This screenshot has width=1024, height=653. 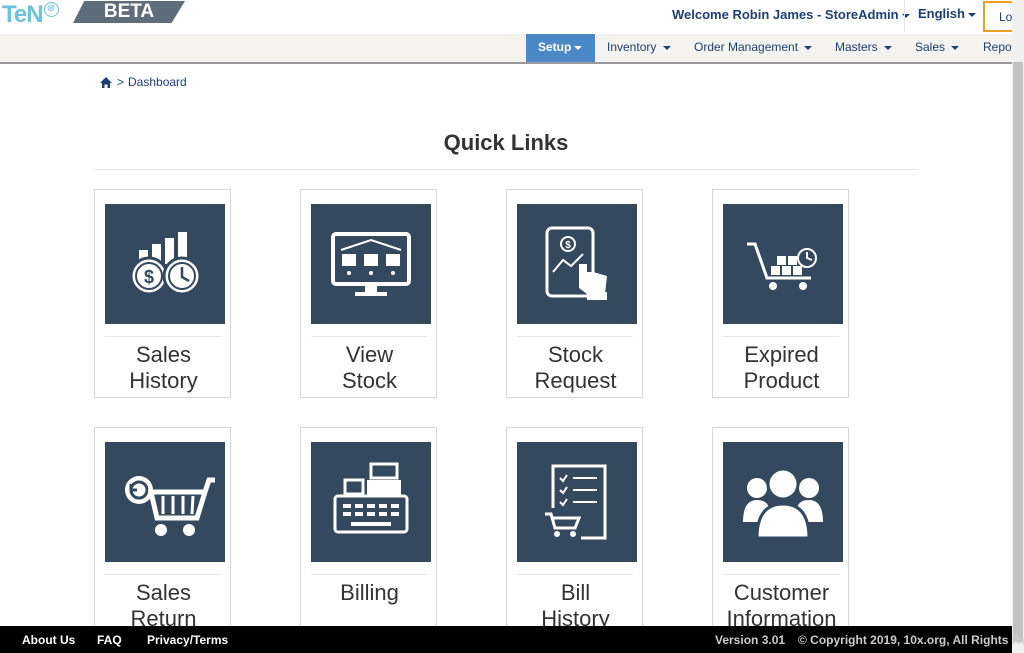 What do you see at coordinates (129, 12) in the screenshot?
I see `beta-badge: BETA` at bounding box center [129, 12].